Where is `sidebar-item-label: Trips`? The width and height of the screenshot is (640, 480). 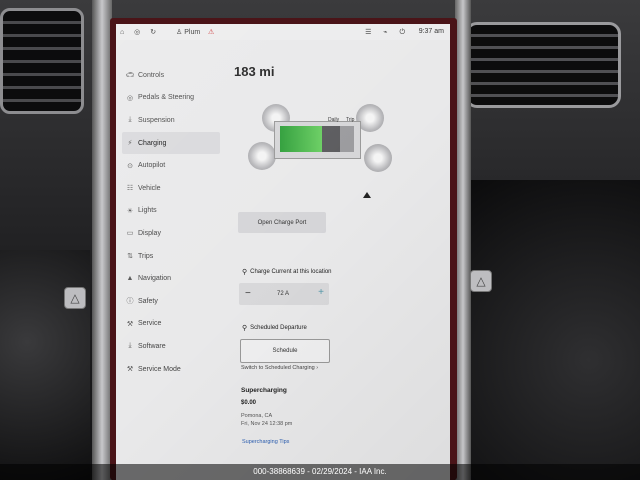 sidebar-item-label: Trips is located at coordinates (146, 256).